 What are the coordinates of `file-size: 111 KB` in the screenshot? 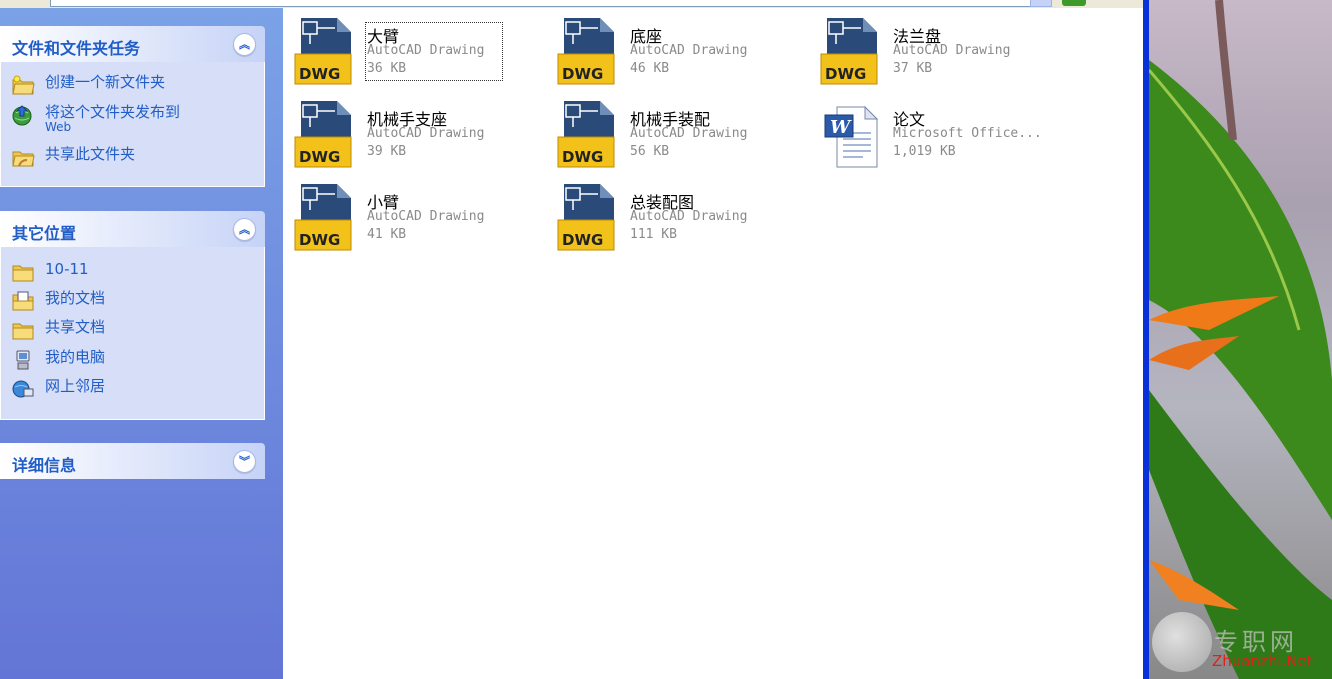 It's located at (653, 234).